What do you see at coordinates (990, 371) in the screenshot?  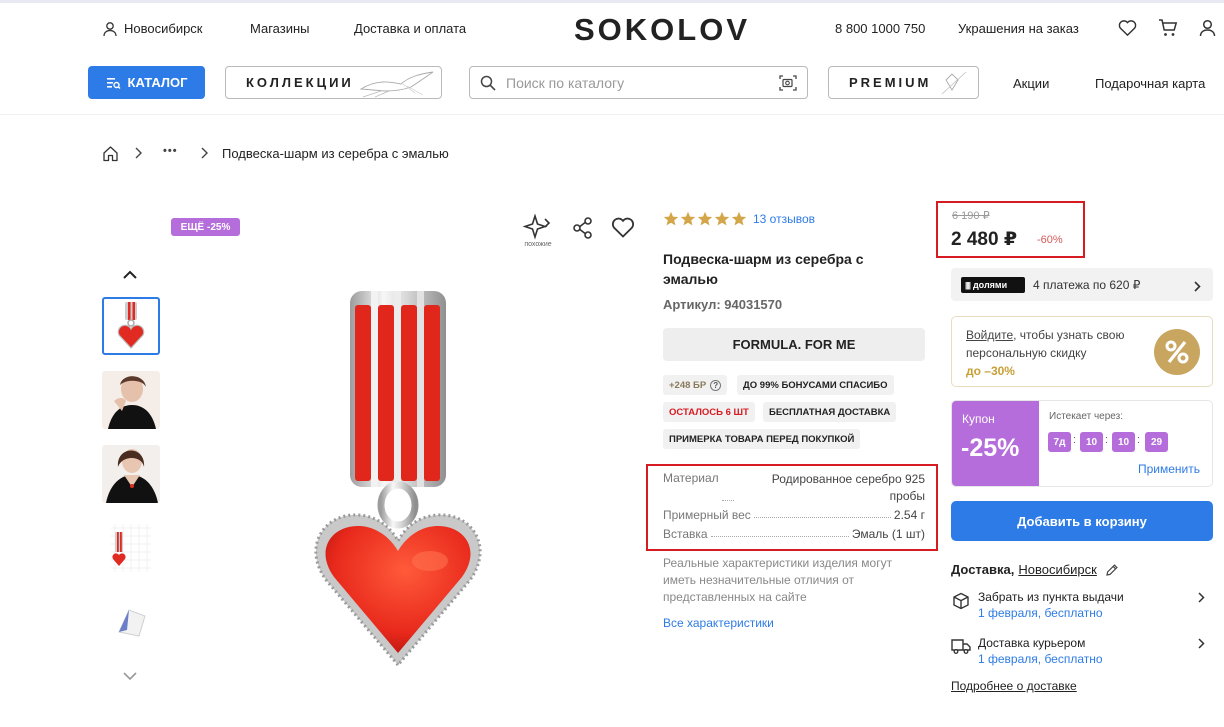 I see `login-text-3: до –30%` at bounding box center [990, 371].